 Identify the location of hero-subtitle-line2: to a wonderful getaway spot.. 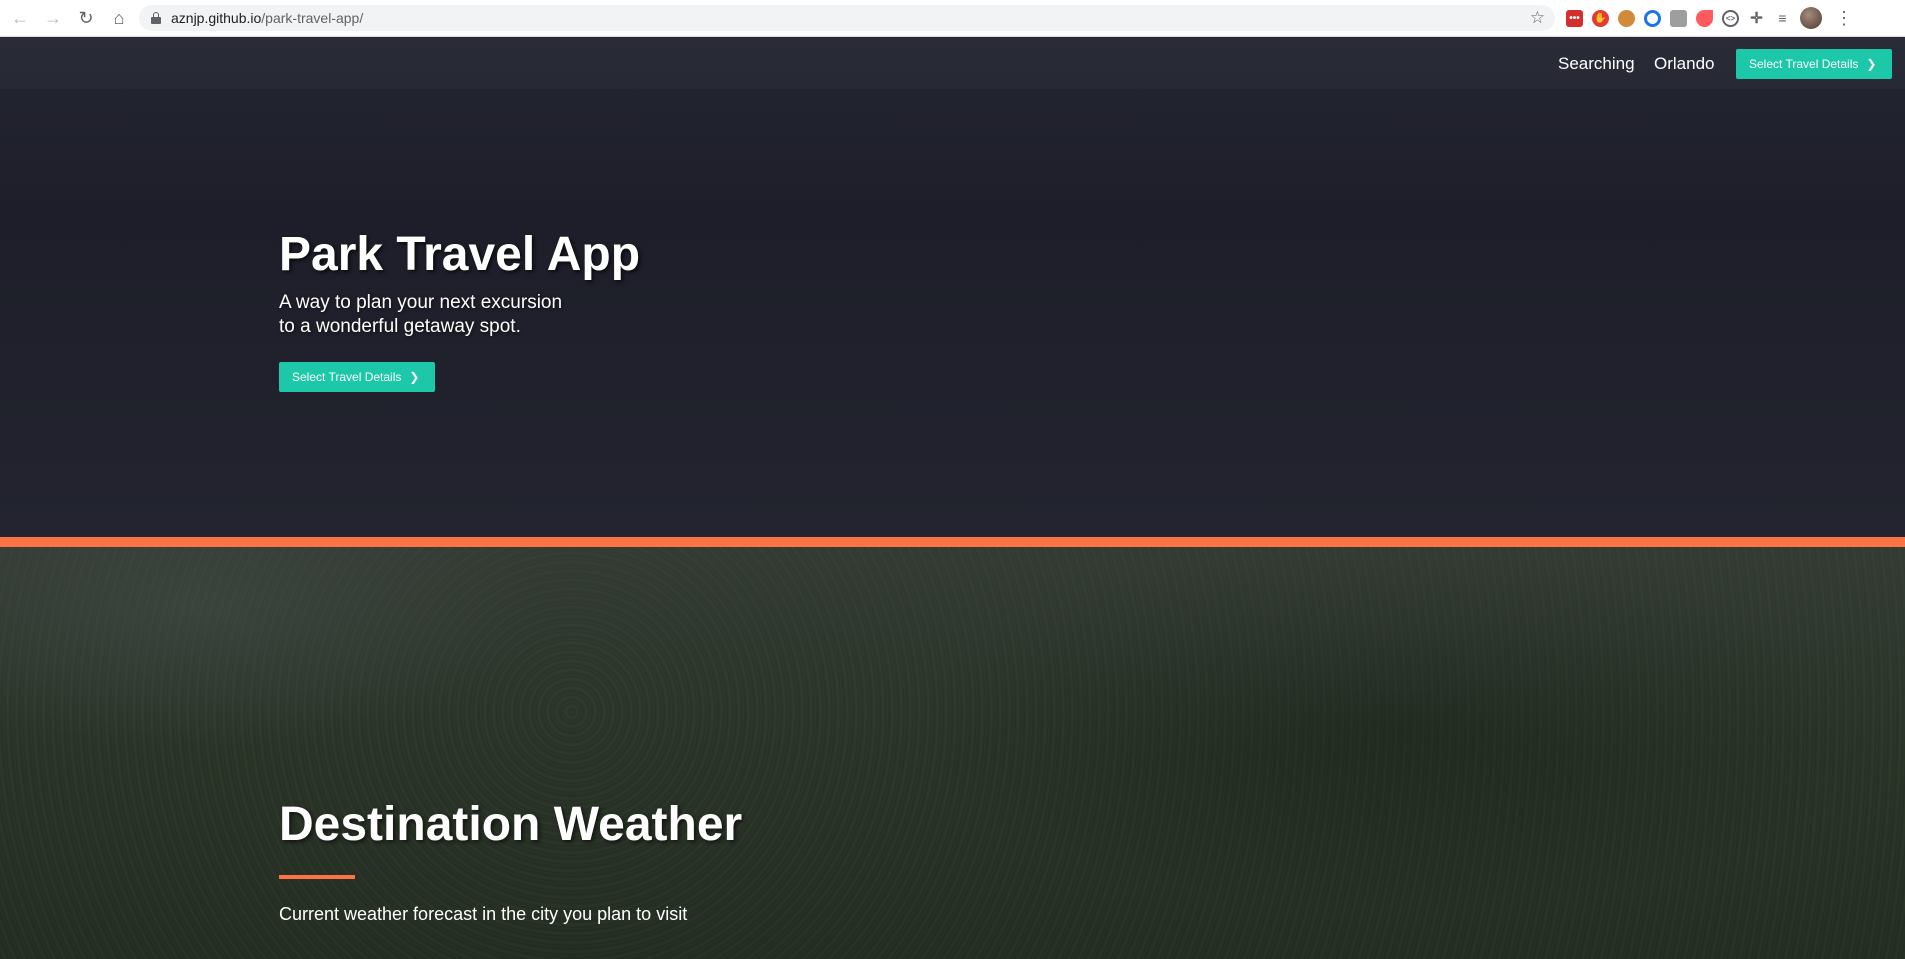
(400, 326).